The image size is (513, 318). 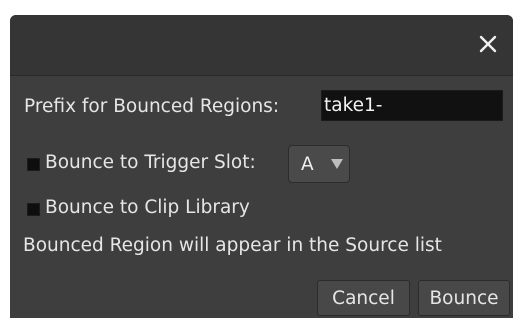 I want to click on trigger-slot-value: A, so click(x=307, y=164).